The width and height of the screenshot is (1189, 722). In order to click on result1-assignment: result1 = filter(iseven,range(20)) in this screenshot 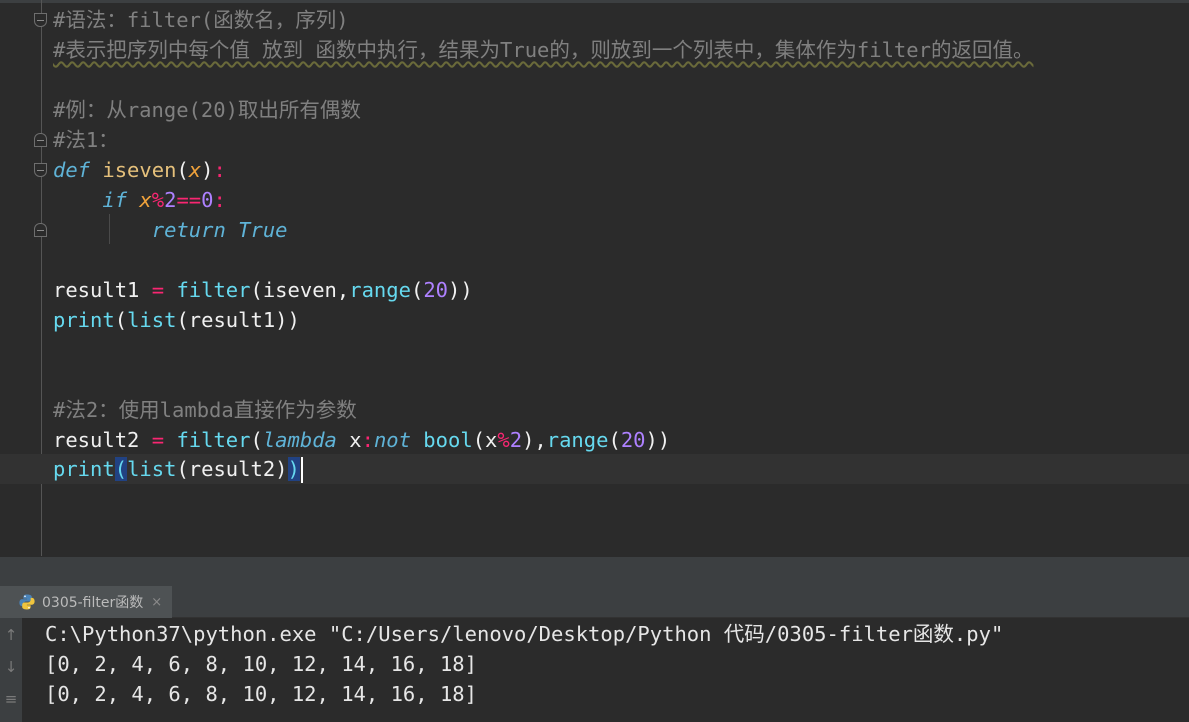, I will do `click(263, 290)`.